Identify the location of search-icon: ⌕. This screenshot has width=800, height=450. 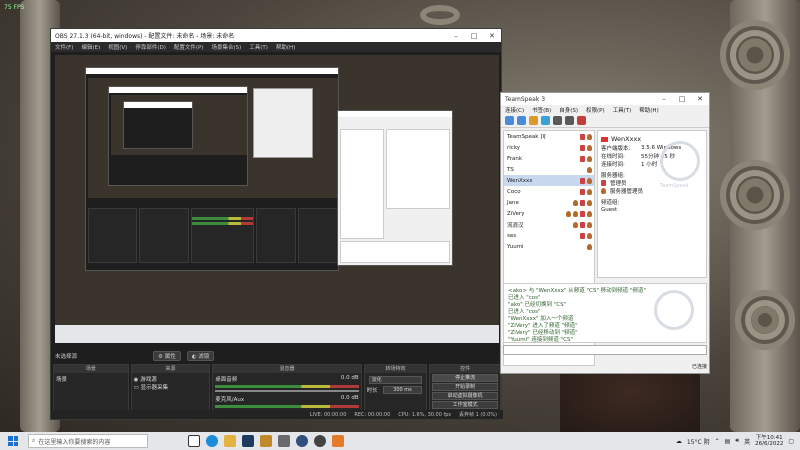
(34, 440).